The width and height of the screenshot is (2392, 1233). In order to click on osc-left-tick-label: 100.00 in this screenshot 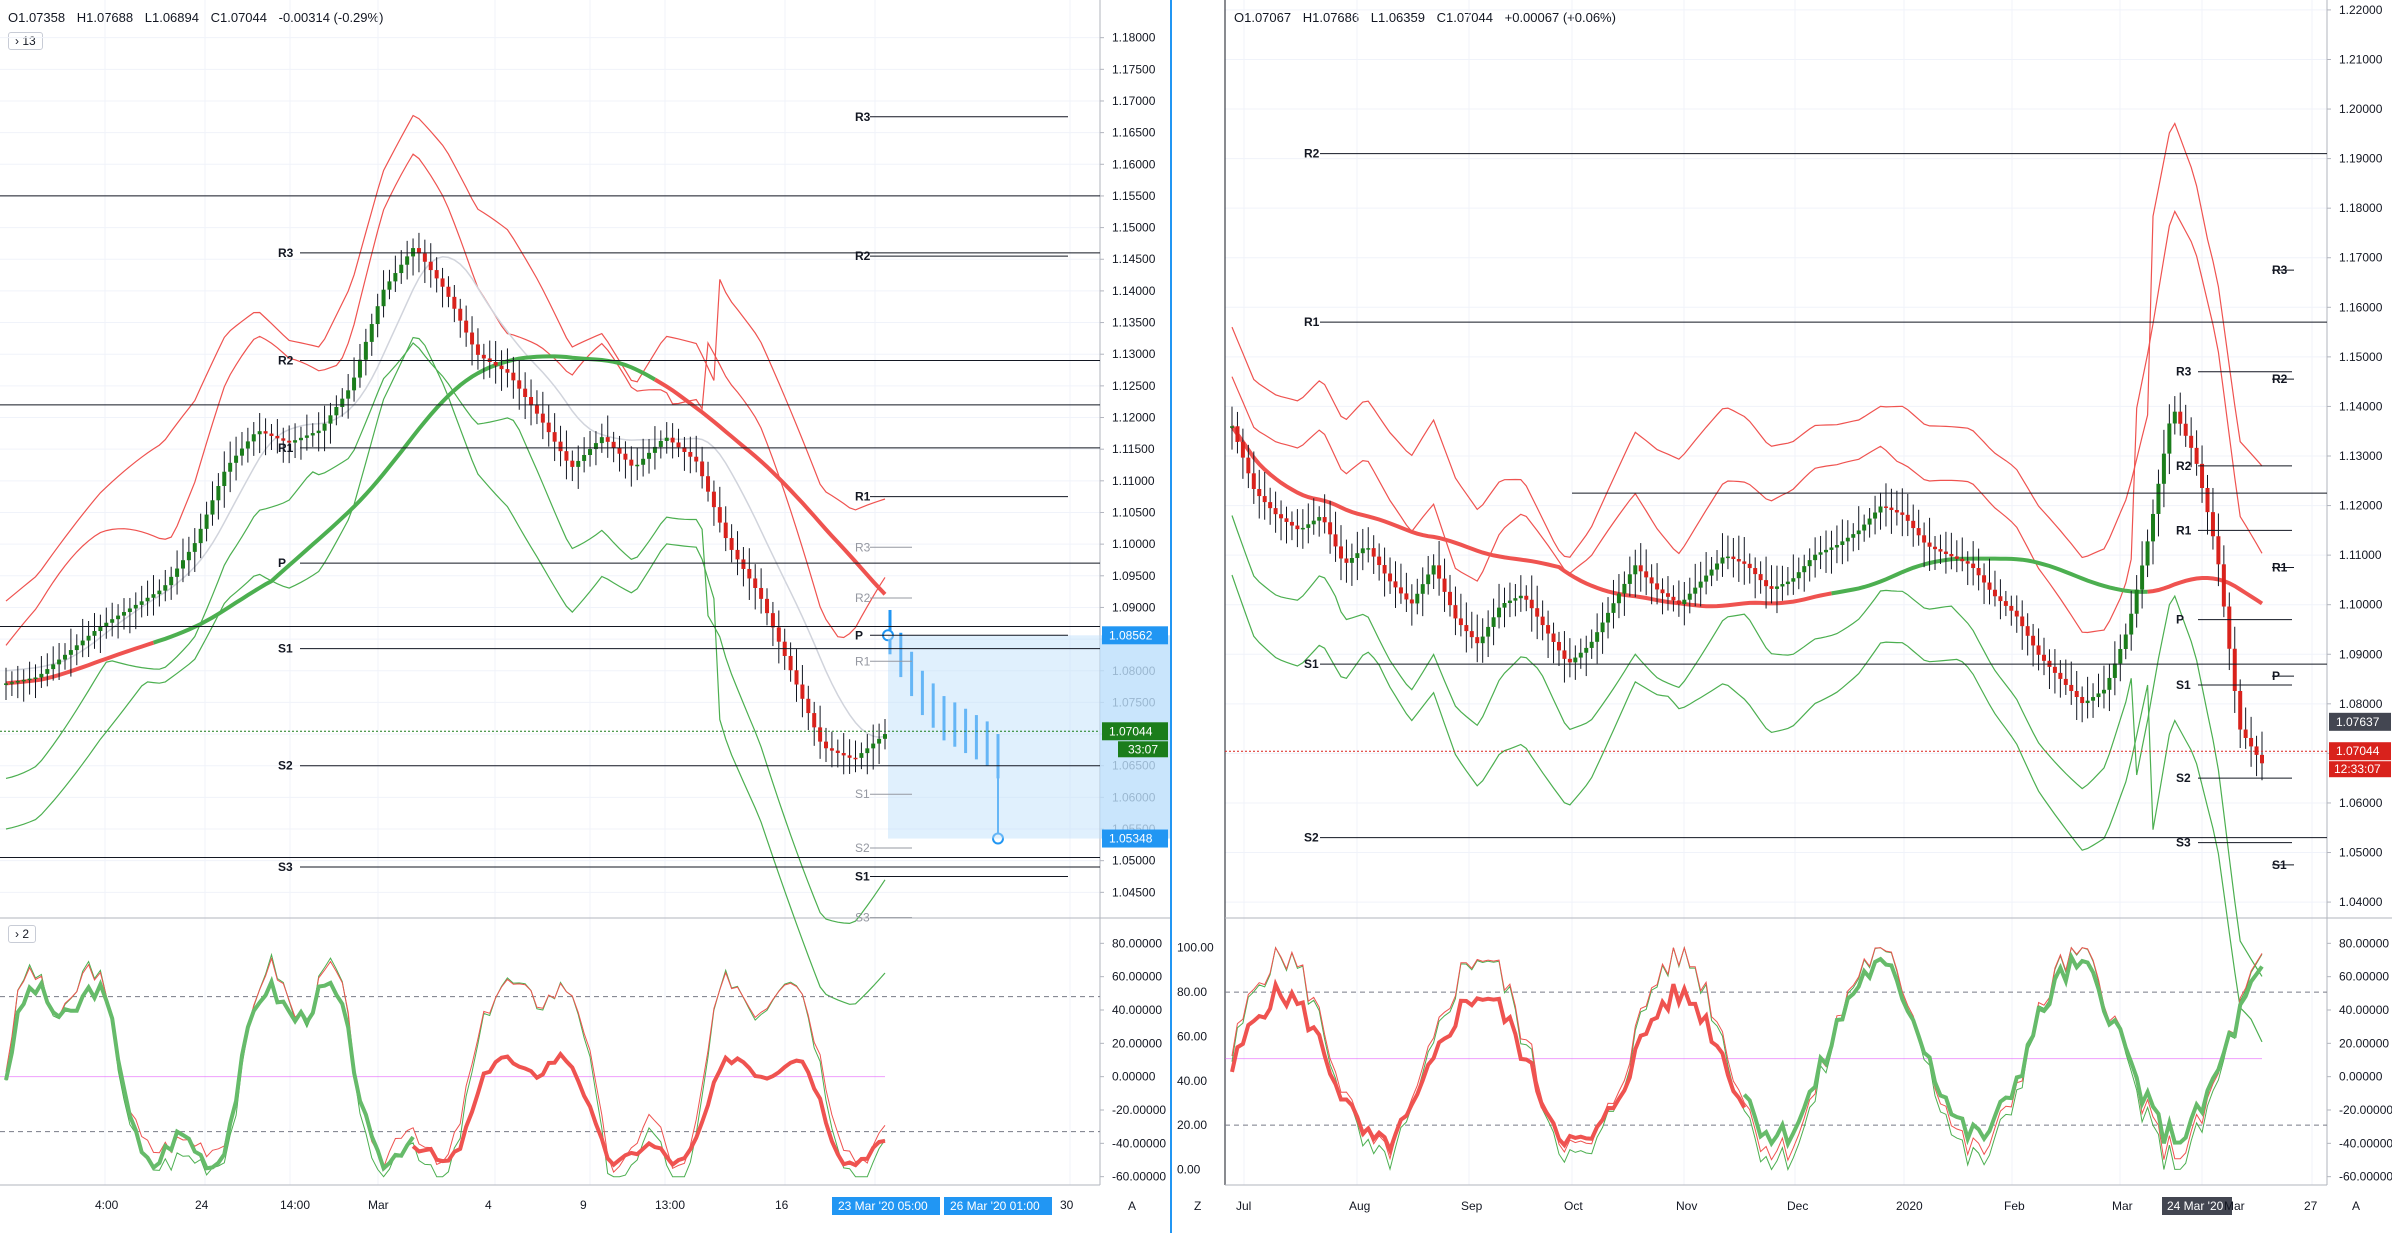, I will do `click(1195, 948)`.